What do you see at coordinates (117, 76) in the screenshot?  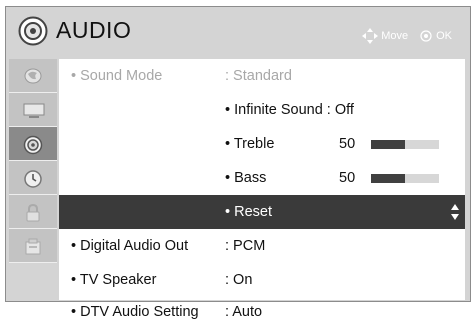 I see `sound-mode-label: • Sound Mode` at bounding box center [117, 76].